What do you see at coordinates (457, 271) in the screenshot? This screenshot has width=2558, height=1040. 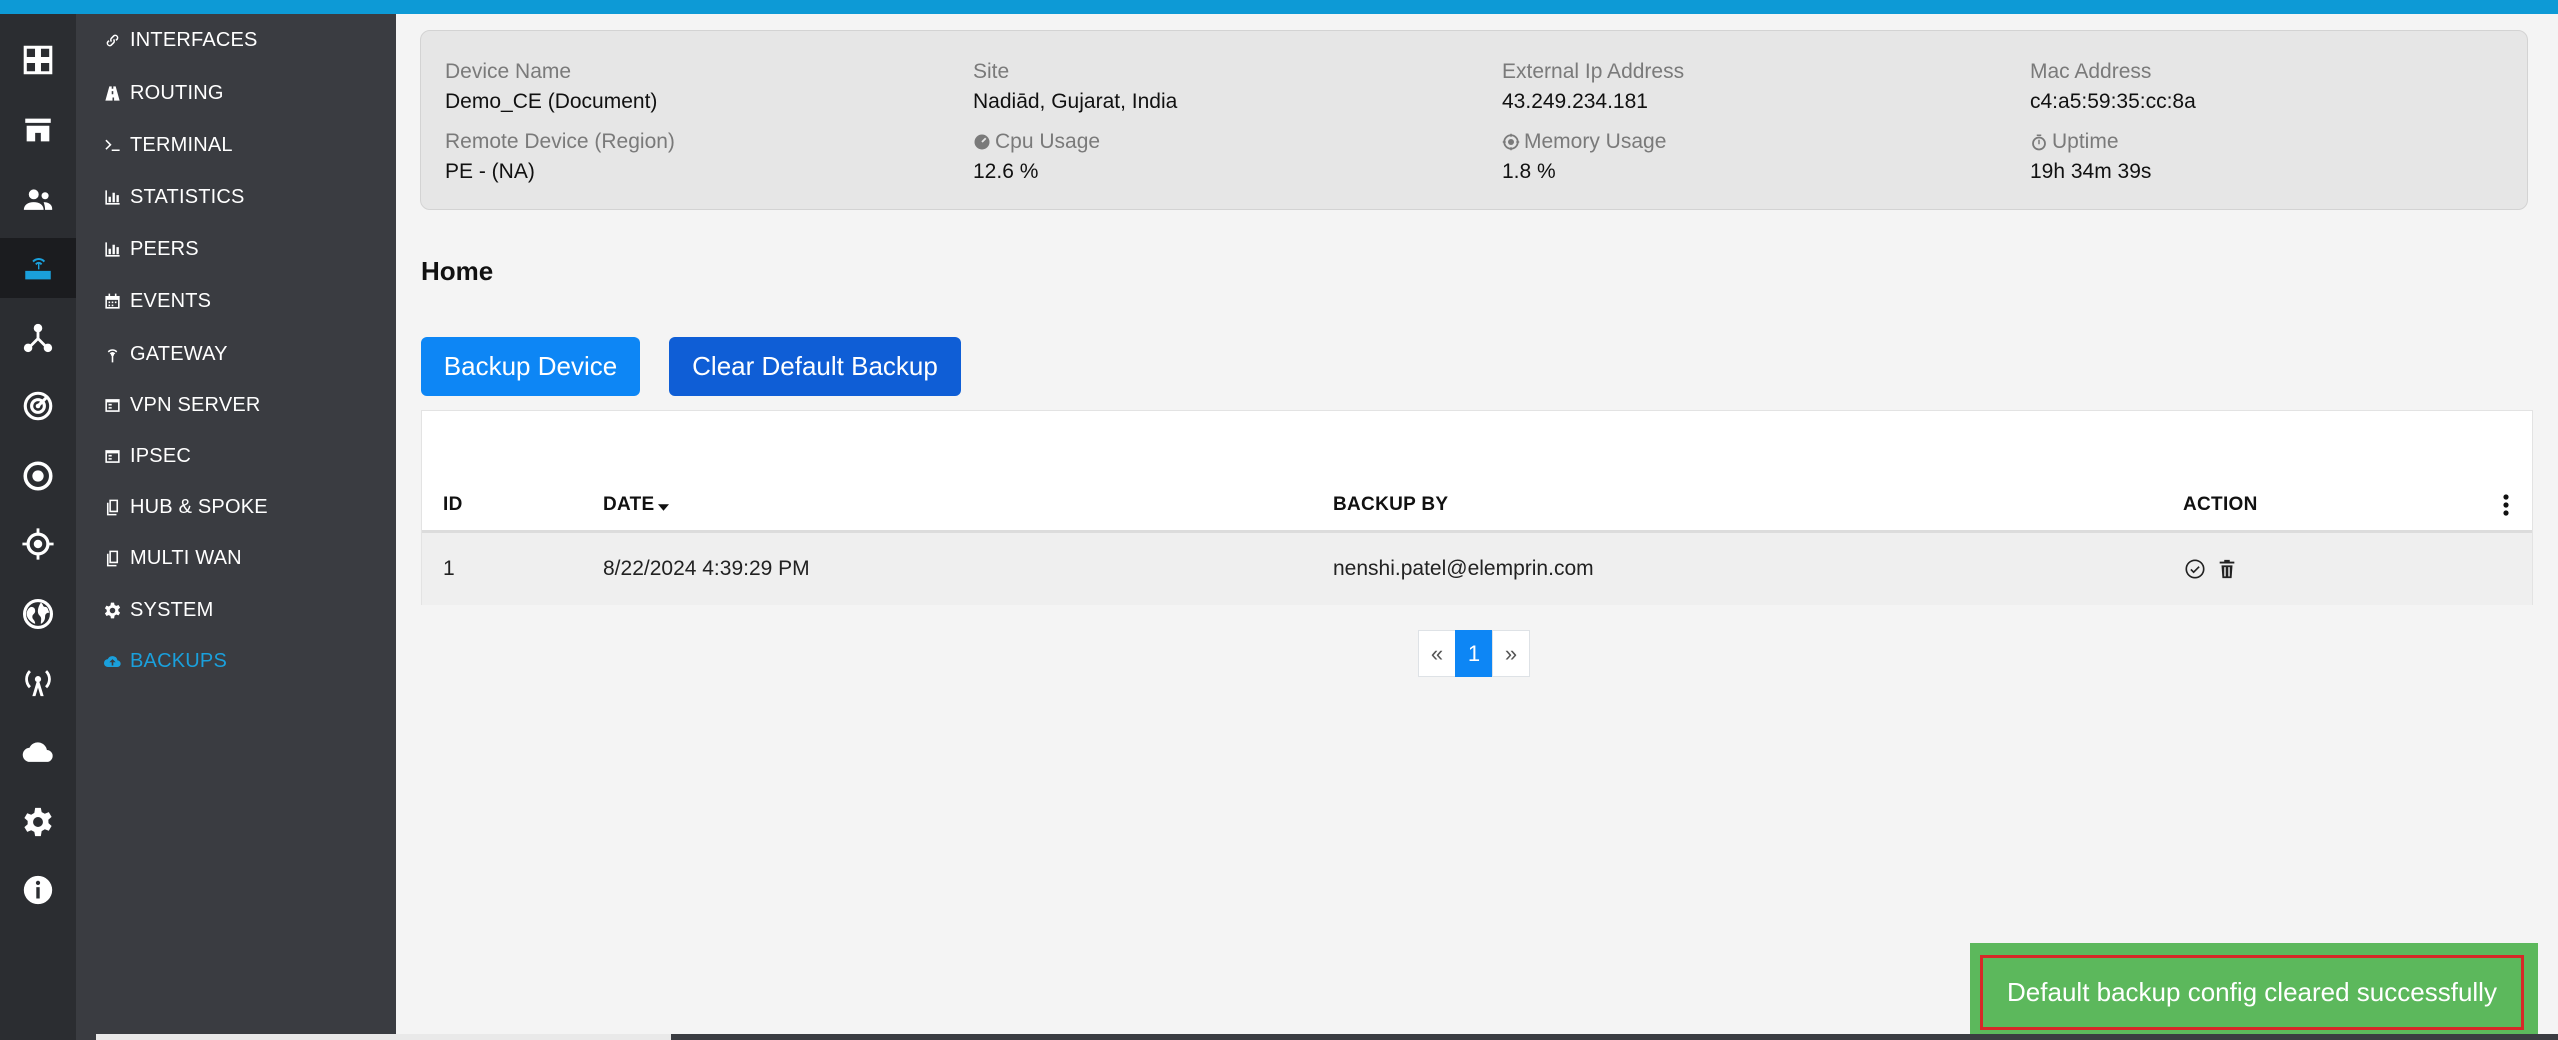 I see `page-title: Home` at bounding box center [457, 271].